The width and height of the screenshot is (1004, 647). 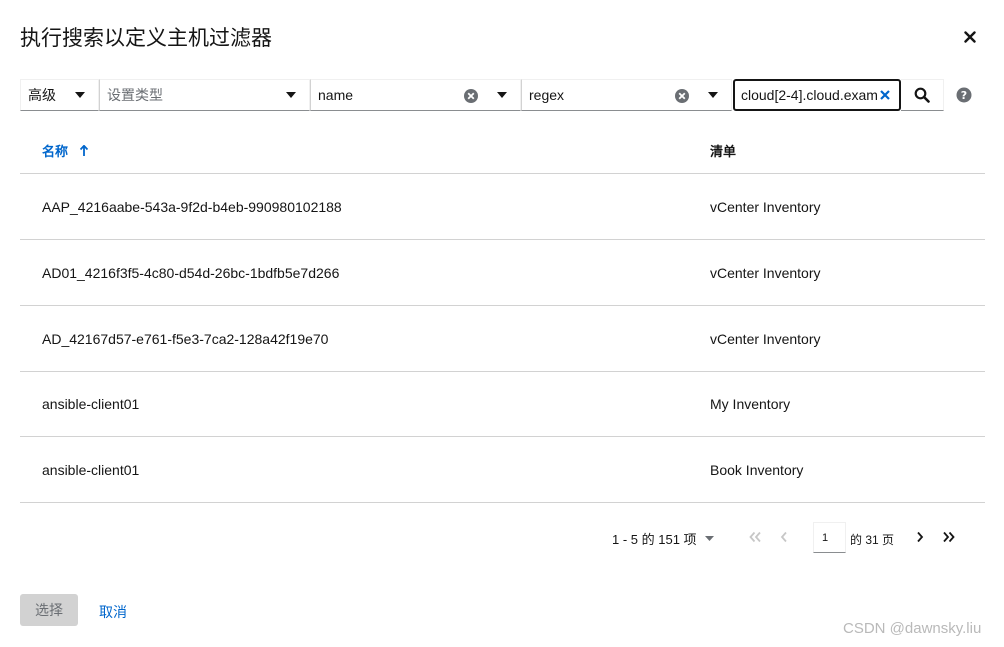 What do you see at coordinates (84, 150) in the screenshot?
I see `sort-ascending-icon` at bounding box center [84, 150].